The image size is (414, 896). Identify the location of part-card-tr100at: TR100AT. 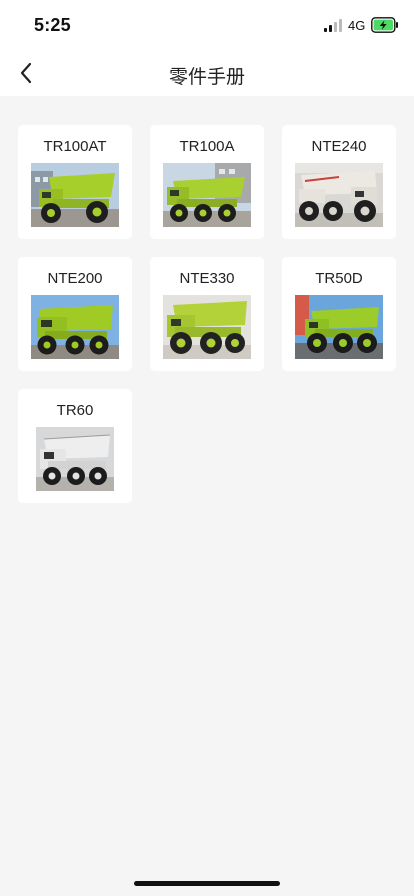
(75, 182).